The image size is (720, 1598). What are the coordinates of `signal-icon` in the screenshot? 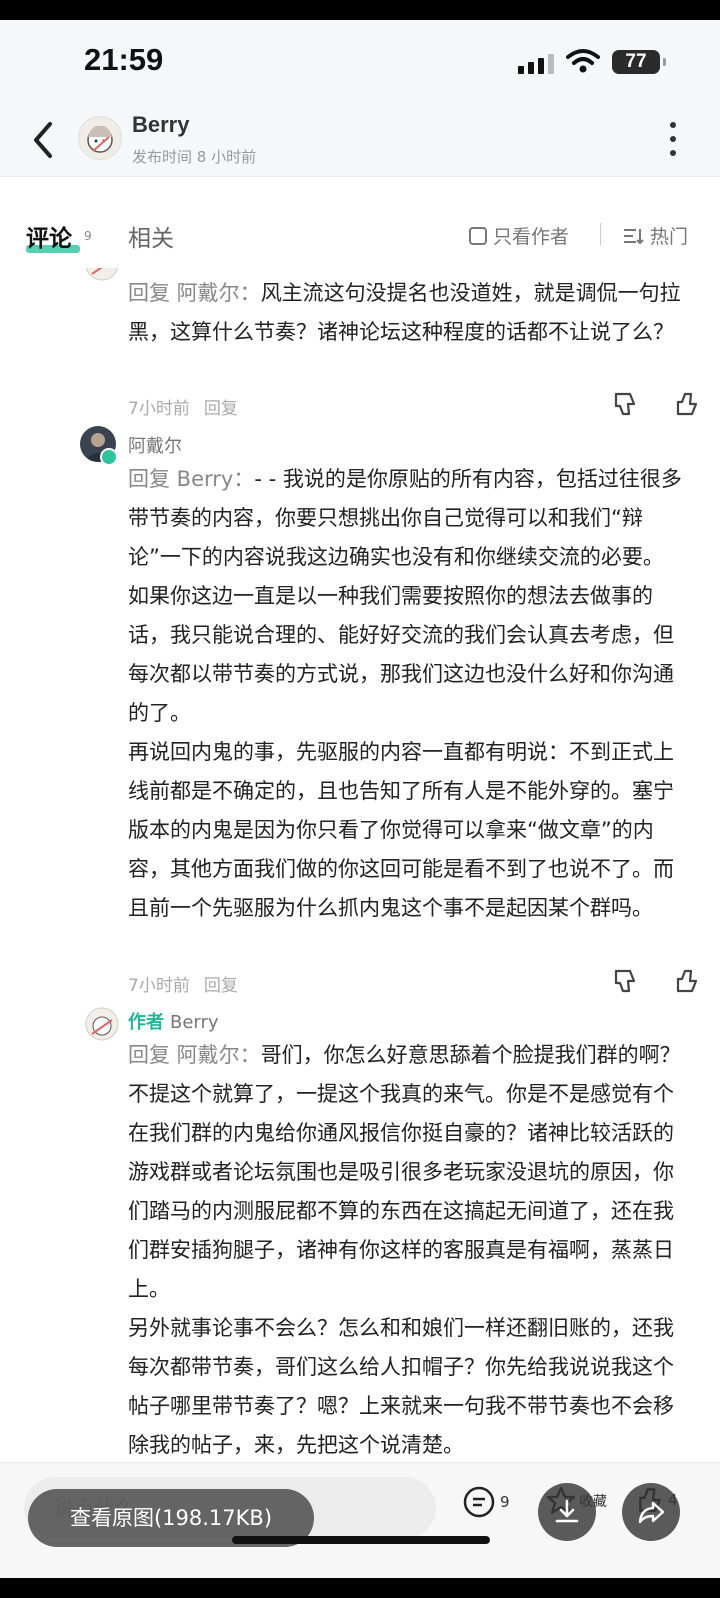 It's located at (536, 64).